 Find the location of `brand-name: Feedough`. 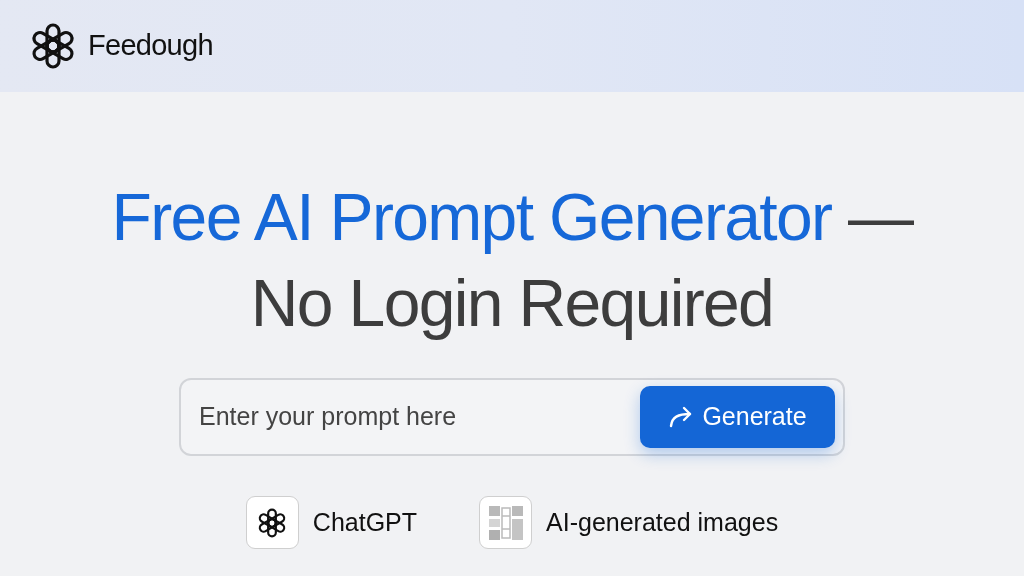

brand-name: Feedough is located at coordinates (150, 46).